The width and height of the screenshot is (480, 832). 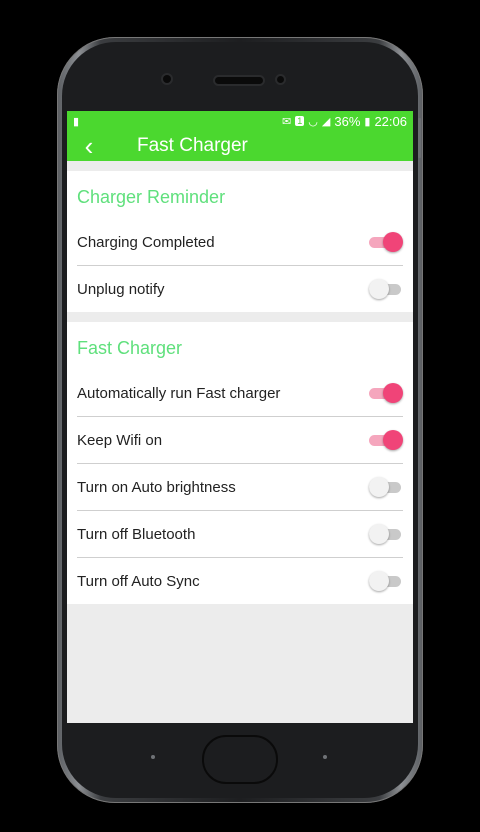 I want to click on setting-label: Turn on Auto brightness, so click(x=156, y=487).